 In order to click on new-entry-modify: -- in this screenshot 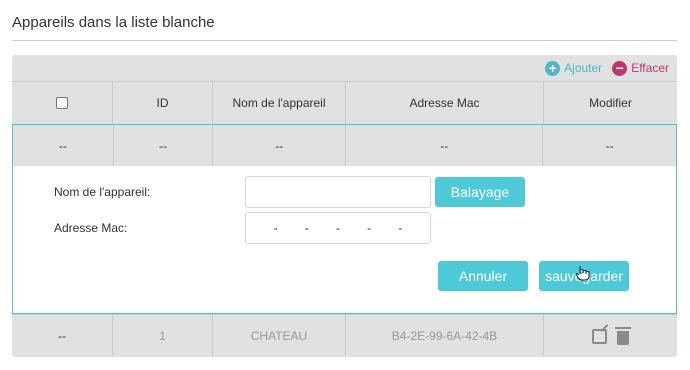, I will do `click(609, 145)`.